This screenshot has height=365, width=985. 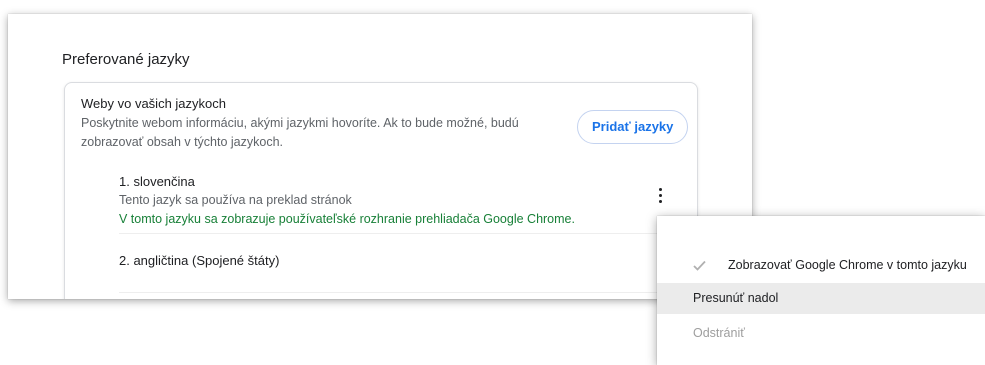 I want to click on section-title: Preferované jazyky, so click(x=126, y=59).